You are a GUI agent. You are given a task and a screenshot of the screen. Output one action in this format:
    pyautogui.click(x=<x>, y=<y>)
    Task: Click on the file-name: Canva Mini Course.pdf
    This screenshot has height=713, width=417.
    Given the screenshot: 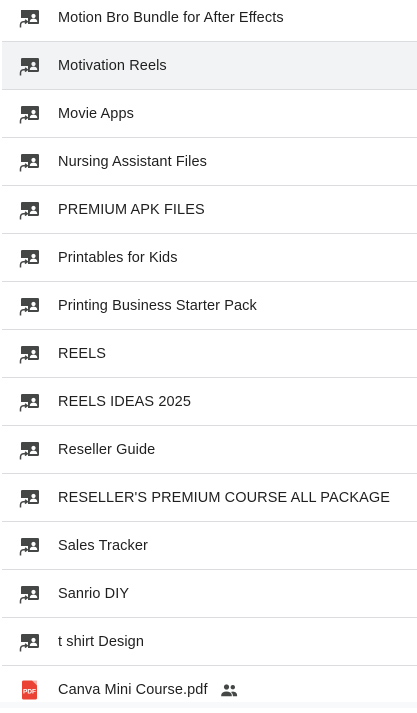 What is the action you would take?
    pyautogui.click(x=148, y=690)
    